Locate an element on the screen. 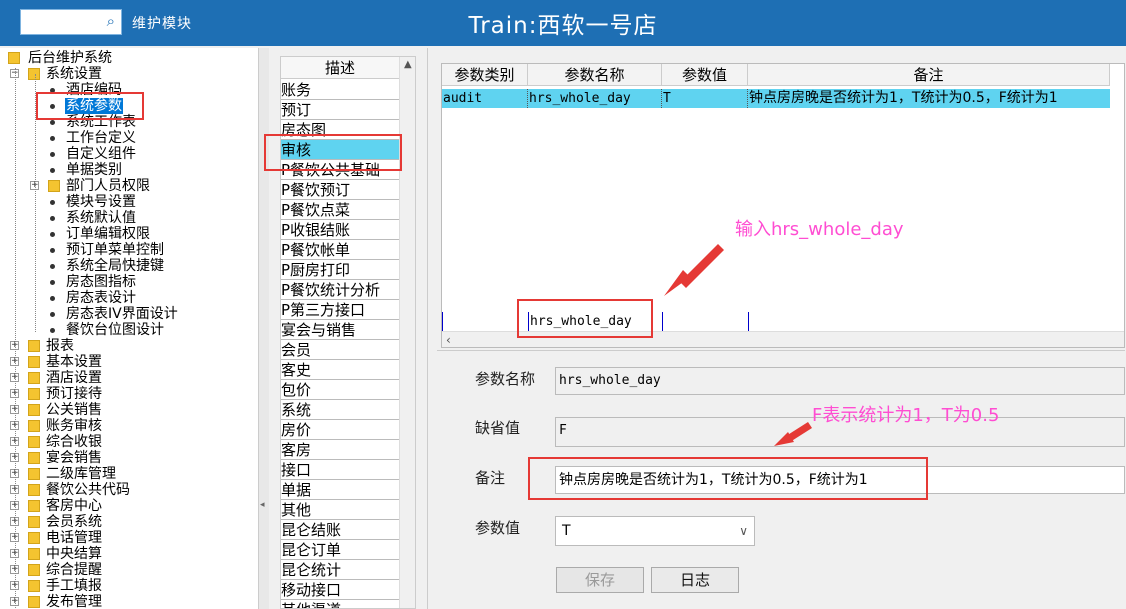 The image size is (1126, 609). tree-item: + 报表 is located at coordinates (129, 346).